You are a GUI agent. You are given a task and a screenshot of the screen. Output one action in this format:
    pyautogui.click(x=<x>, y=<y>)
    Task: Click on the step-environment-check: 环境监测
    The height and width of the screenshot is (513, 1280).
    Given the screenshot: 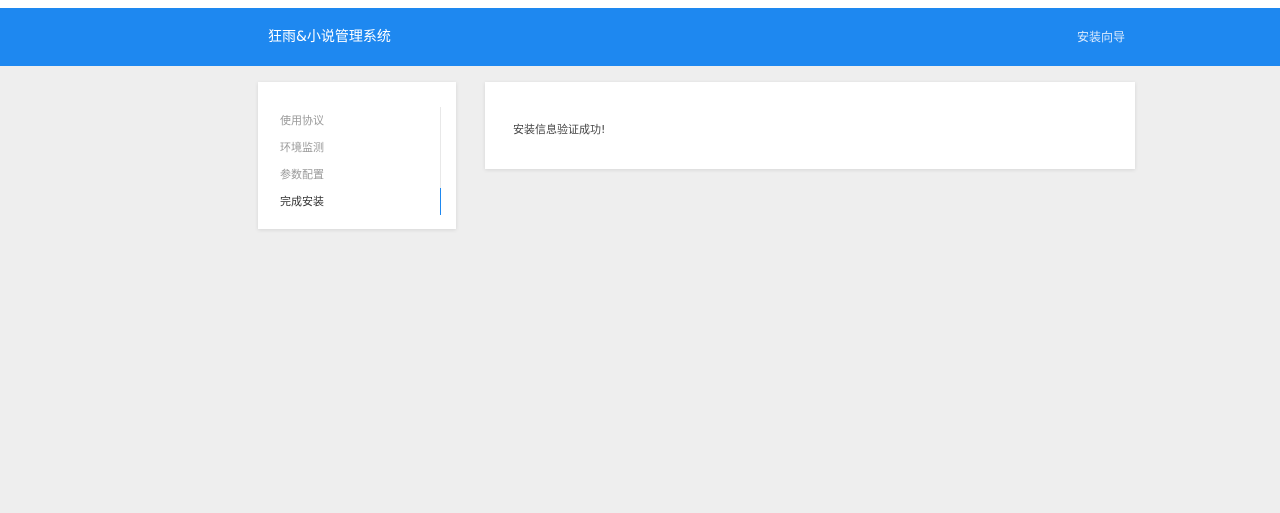 What is the action you would take?
    pyautogui.click(x=357, y=147)
    